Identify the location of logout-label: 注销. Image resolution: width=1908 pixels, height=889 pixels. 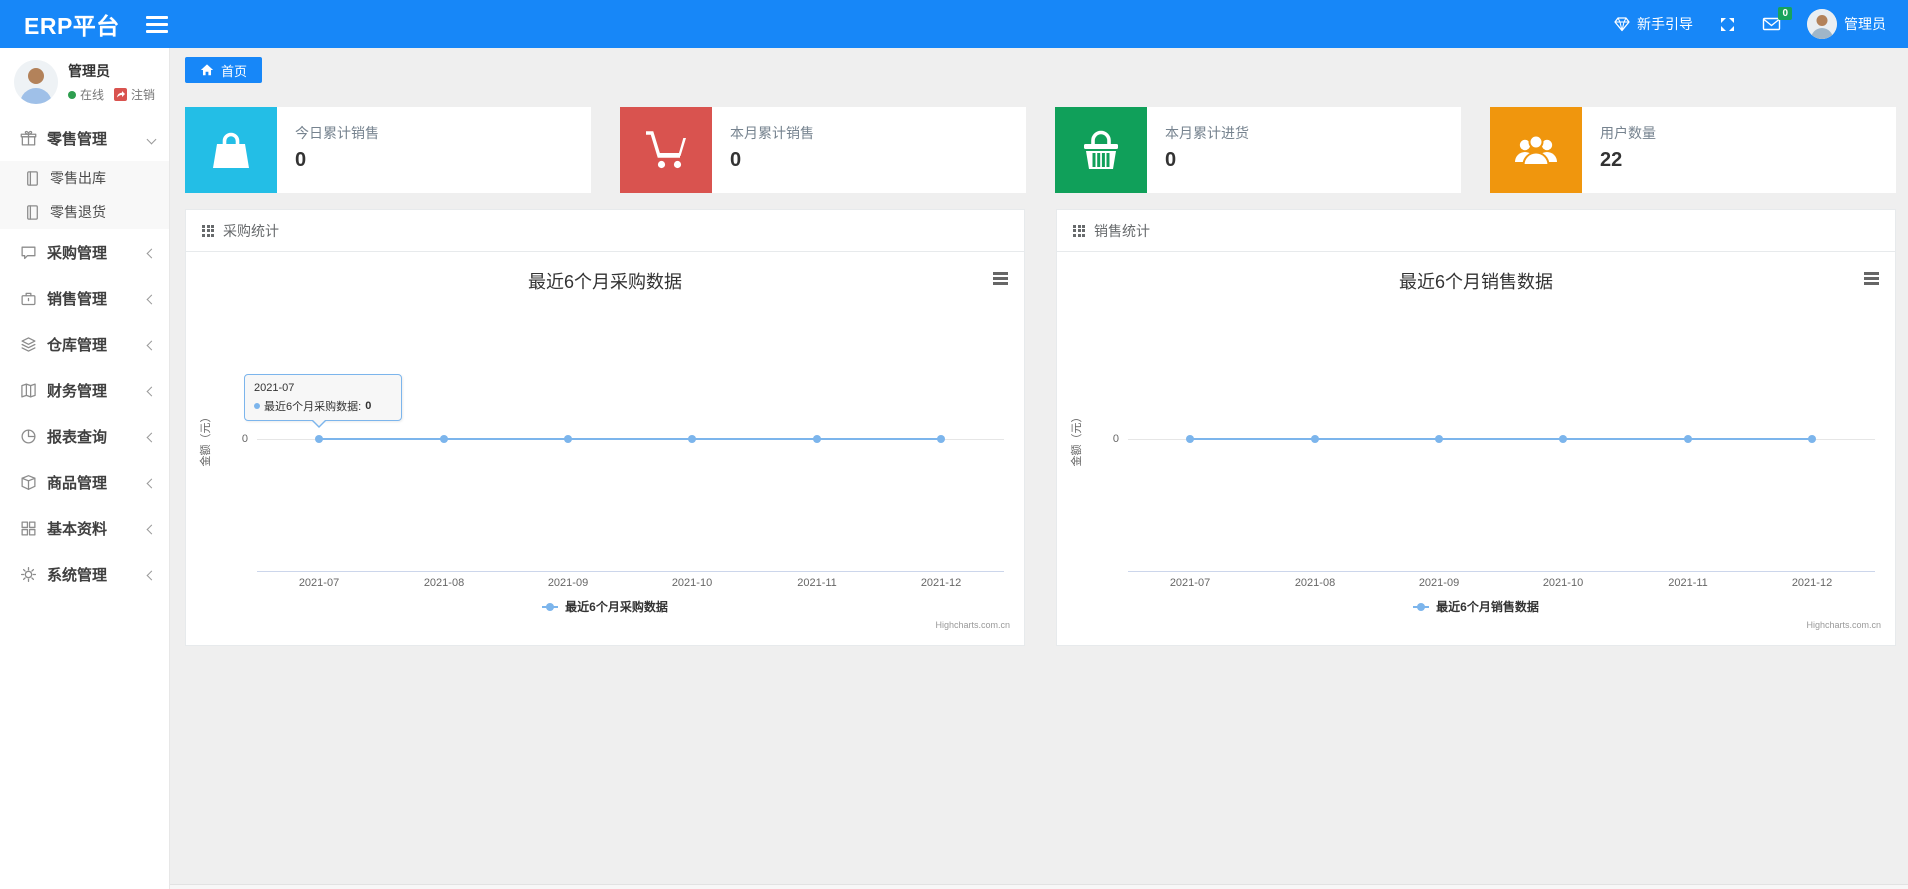
(143, 94).